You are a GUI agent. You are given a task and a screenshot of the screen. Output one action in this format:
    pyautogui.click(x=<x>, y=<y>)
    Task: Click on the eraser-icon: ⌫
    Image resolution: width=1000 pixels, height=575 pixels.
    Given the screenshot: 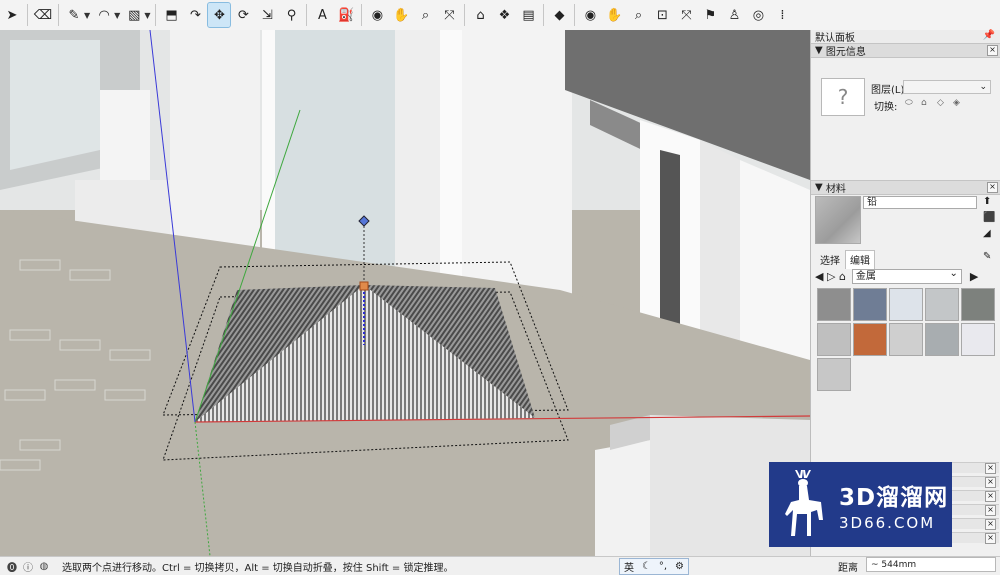 What is the action you would take?
    pyautogui.click(x=43, y=15)
    